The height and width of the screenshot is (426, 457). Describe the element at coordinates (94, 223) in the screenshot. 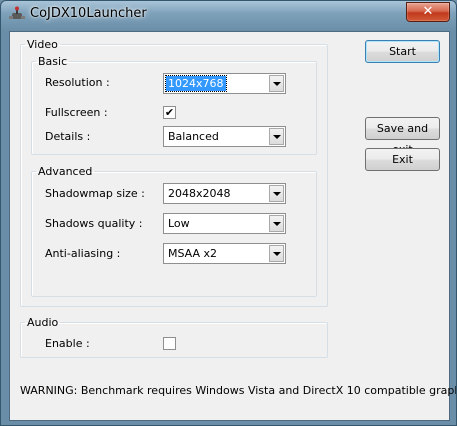

I see `shadows-quality-label: Shadows quality :` at that location.